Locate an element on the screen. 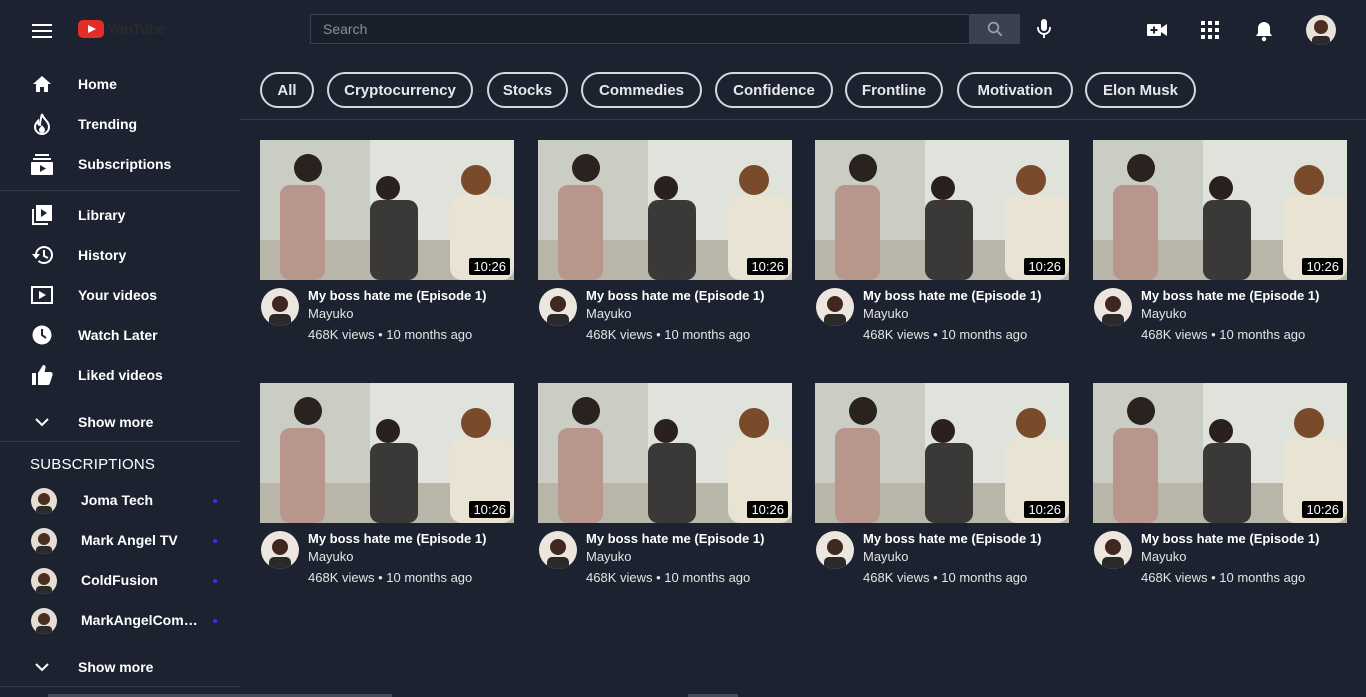 This screenshot has height=697, width=1366. show-more-button: Show more is located at coordinates (120, 422).